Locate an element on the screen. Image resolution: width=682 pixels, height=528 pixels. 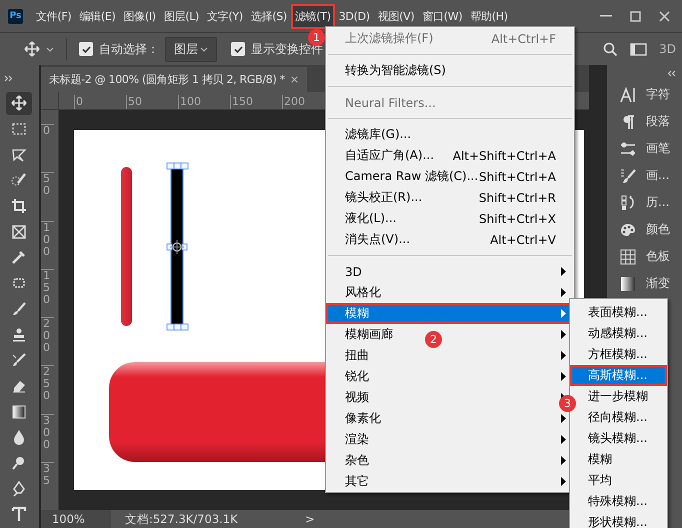
auto-select-label: 自动选择： is located at coordinates (129, 49).